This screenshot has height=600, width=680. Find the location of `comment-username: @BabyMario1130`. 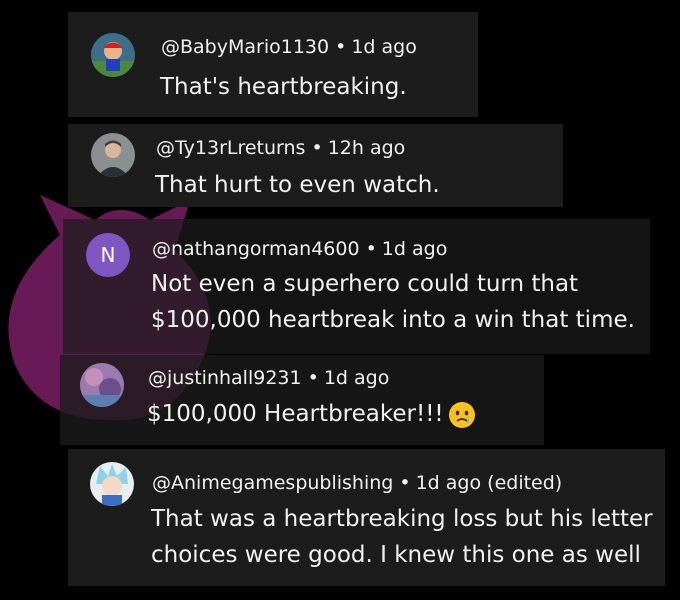

comment-username: @BabyMario1130 is located at coordinates (245, 47).